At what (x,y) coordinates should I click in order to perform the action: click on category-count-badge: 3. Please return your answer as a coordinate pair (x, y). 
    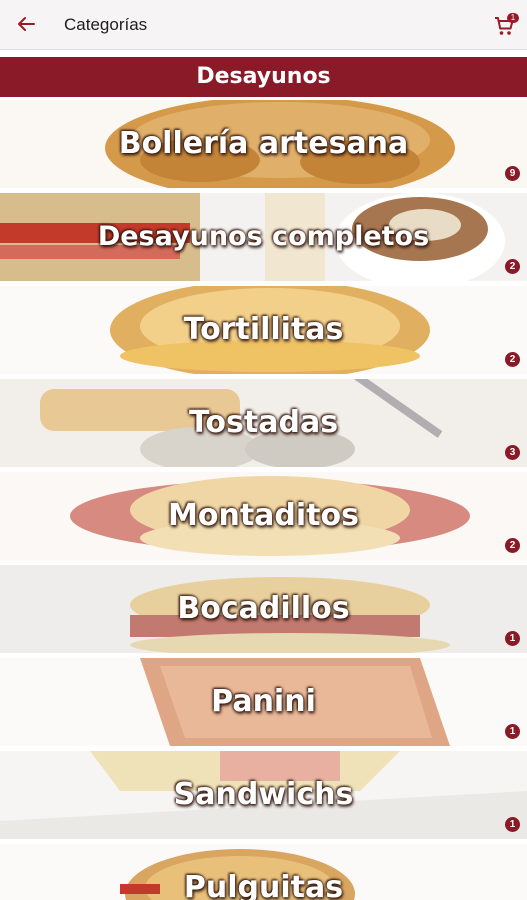
    Looking at the image, I should click on (512, 452).